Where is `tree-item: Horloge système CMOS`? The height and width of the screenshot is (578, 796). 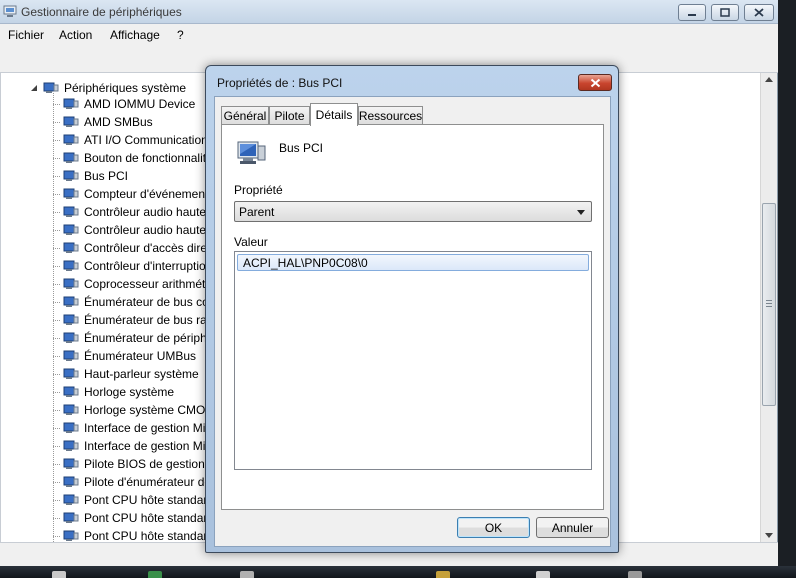 tree-item: Horloge système CMOS is located at coordinates (133, 410).